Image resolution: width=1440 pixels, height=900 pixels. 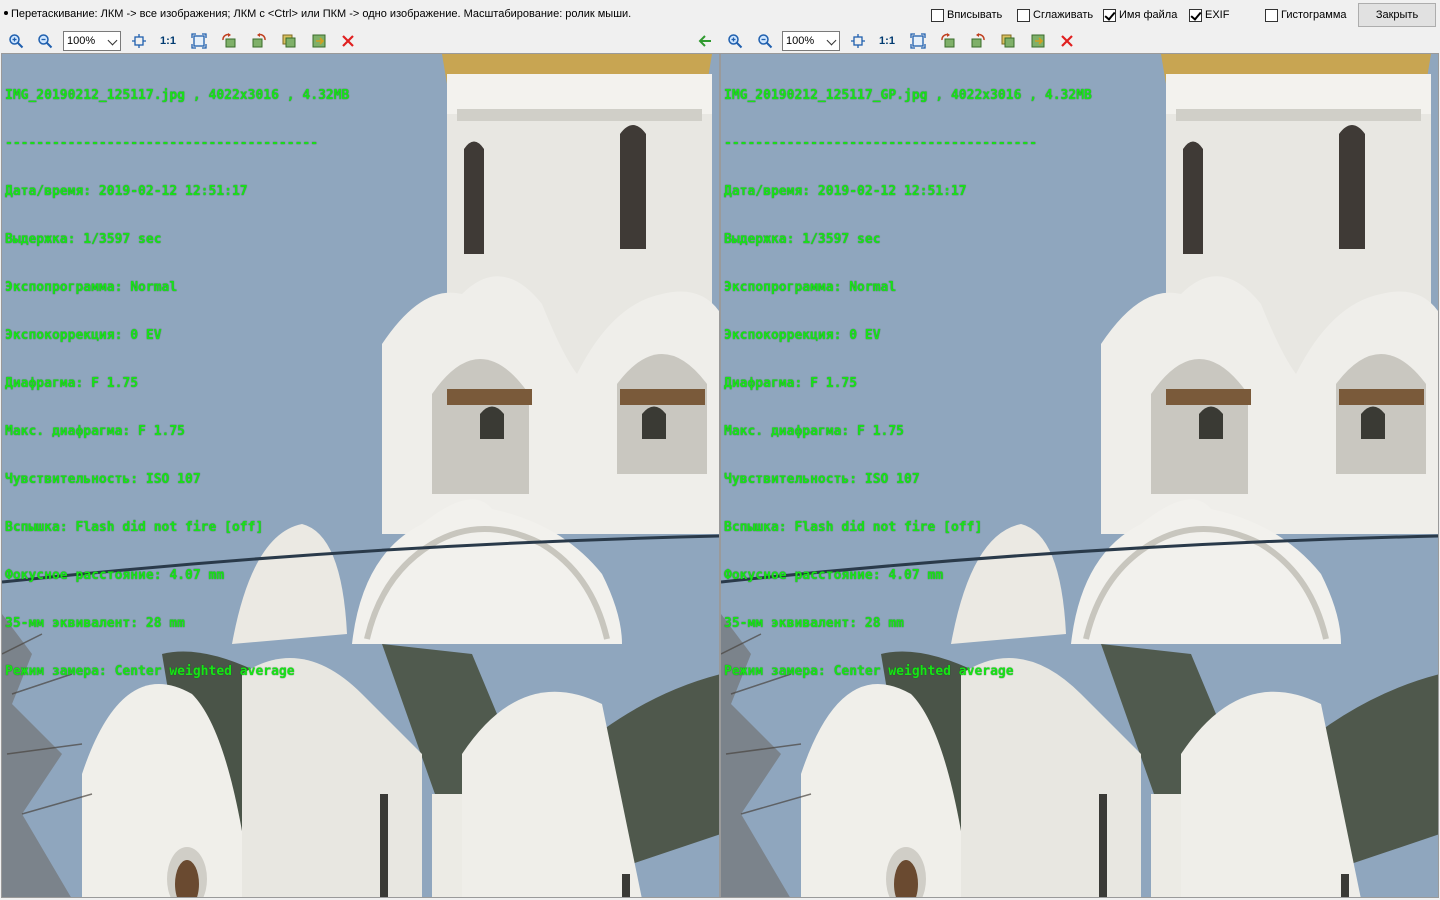 What do you see at coordinates (1080, 41) in the screenshot?
I see `right-toolbar: 100% 1:1` at bounding box center [1080, 41].